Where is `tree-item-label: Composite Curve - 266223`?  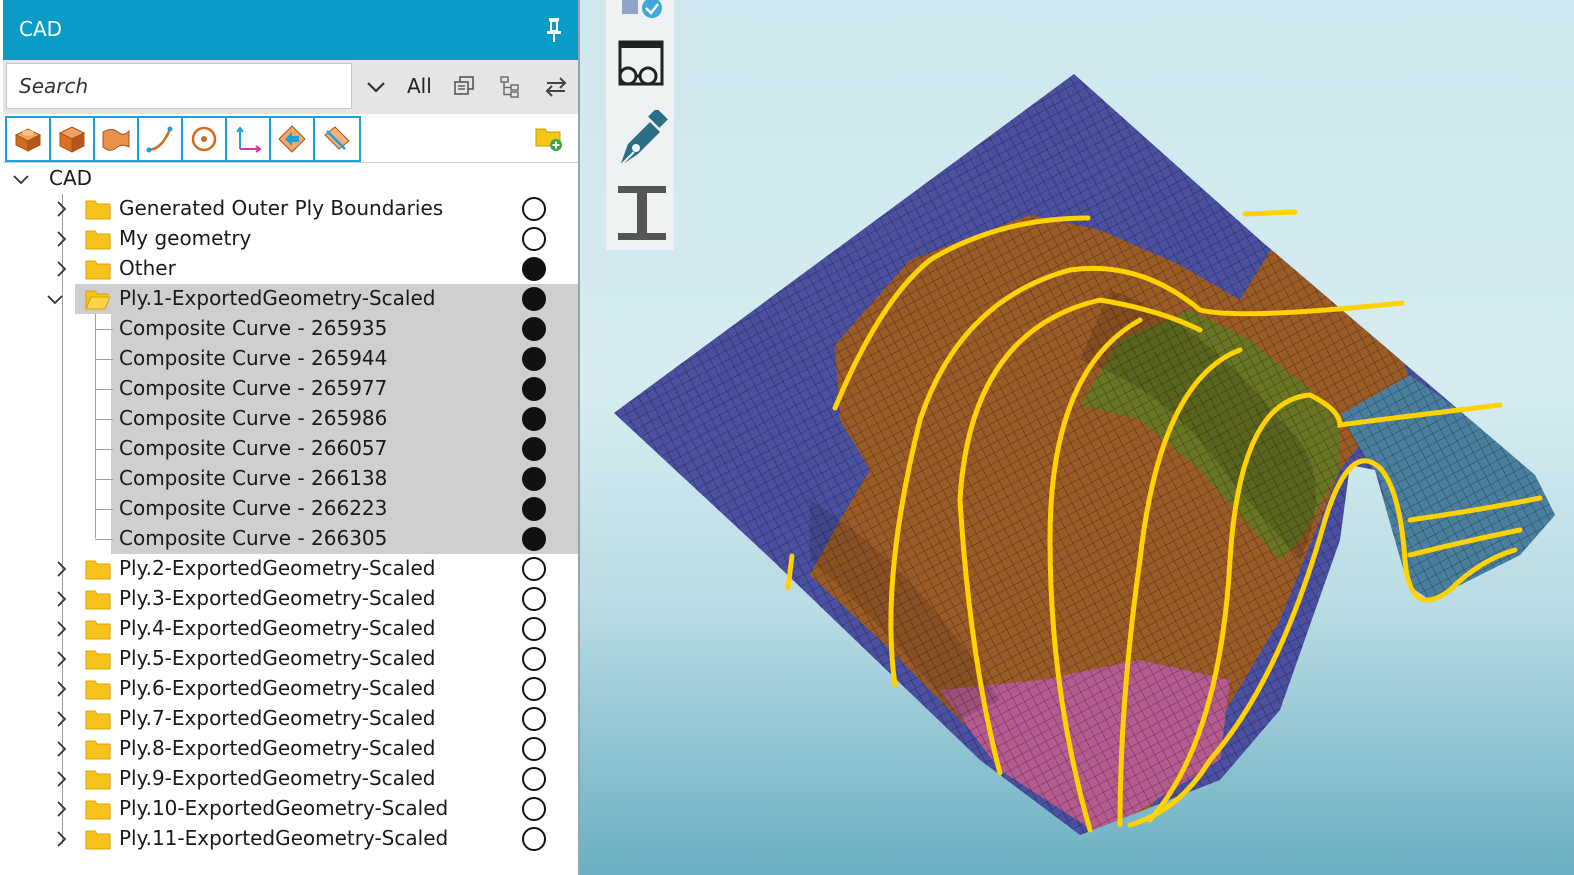
tree-item-label: Composite Curve - 266223 is located at coordinates (253, 508).